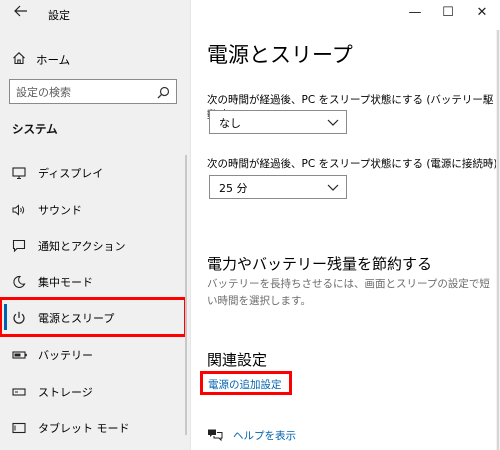 The height and width of the screenshot is (450, 500). Describe the element at coordinates (95, 391) in the screenshot. I see `sidebar-item-storage: ストレージ` at that location.